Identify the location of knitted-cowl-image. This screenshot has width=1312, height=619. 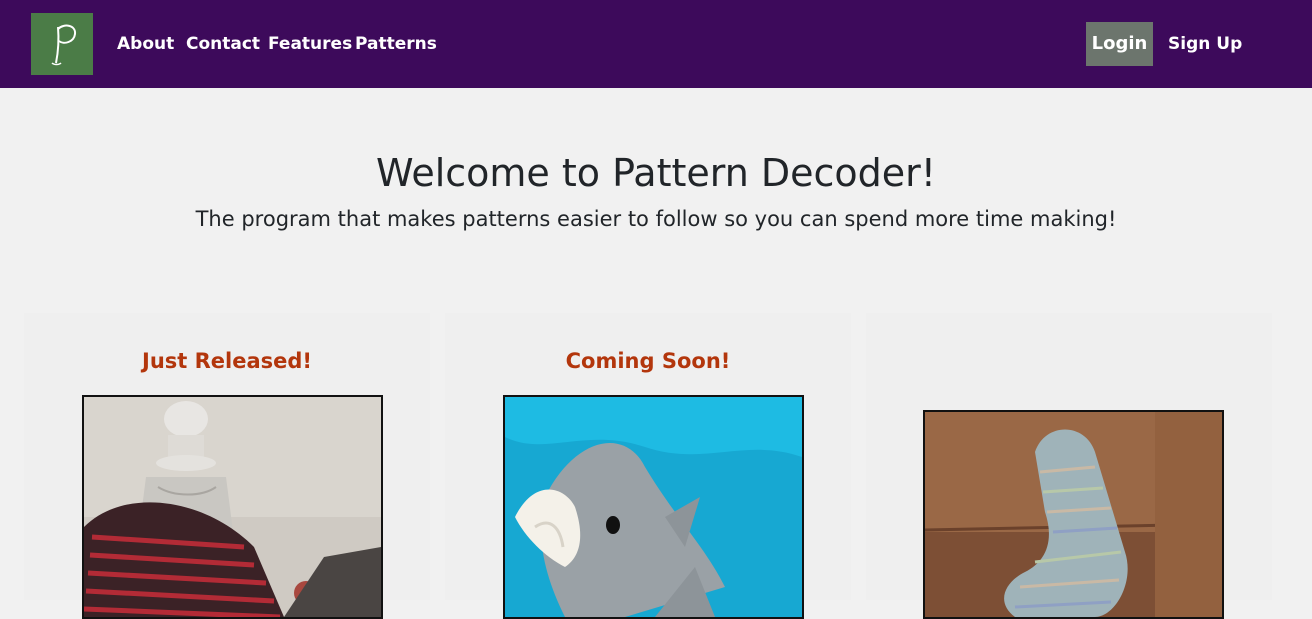
(232, 507).